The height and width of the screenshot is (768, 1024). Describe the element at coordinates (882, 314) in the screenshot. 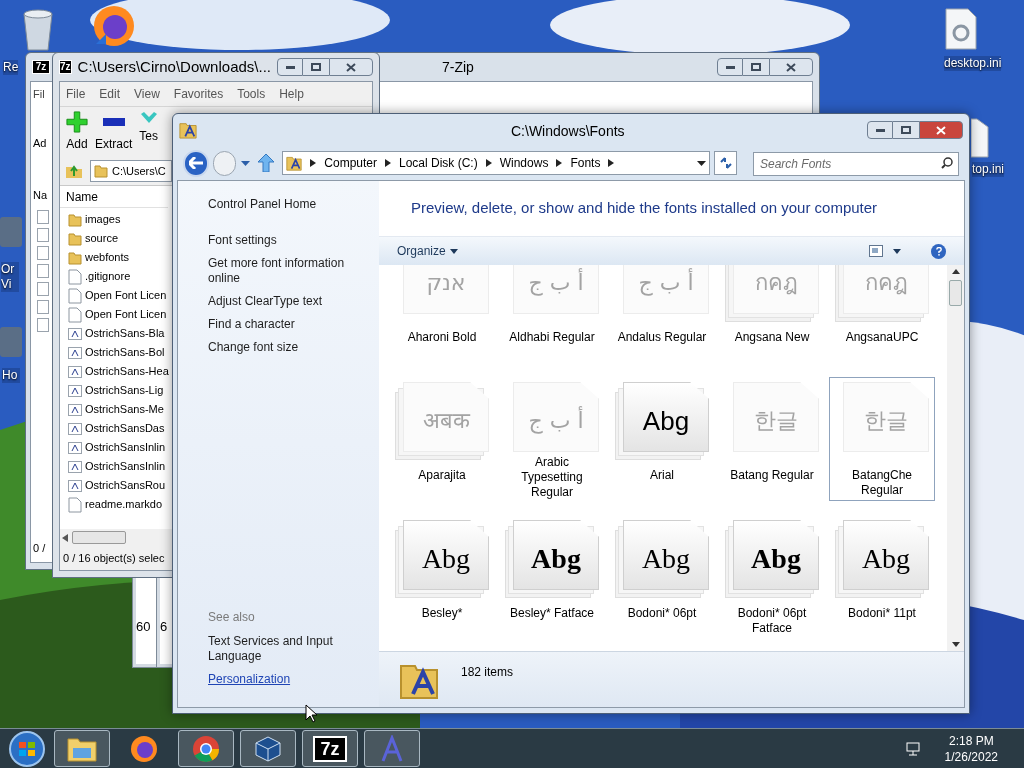

I see `font-item: กคฎ AngsanaUPC` at that location.